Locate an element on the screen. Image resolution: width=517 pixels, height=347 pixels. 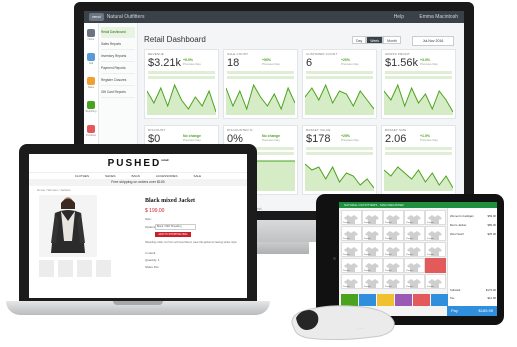
menu-item-inventory-reports: Inventory Reports is located at coordinates (118, 56).